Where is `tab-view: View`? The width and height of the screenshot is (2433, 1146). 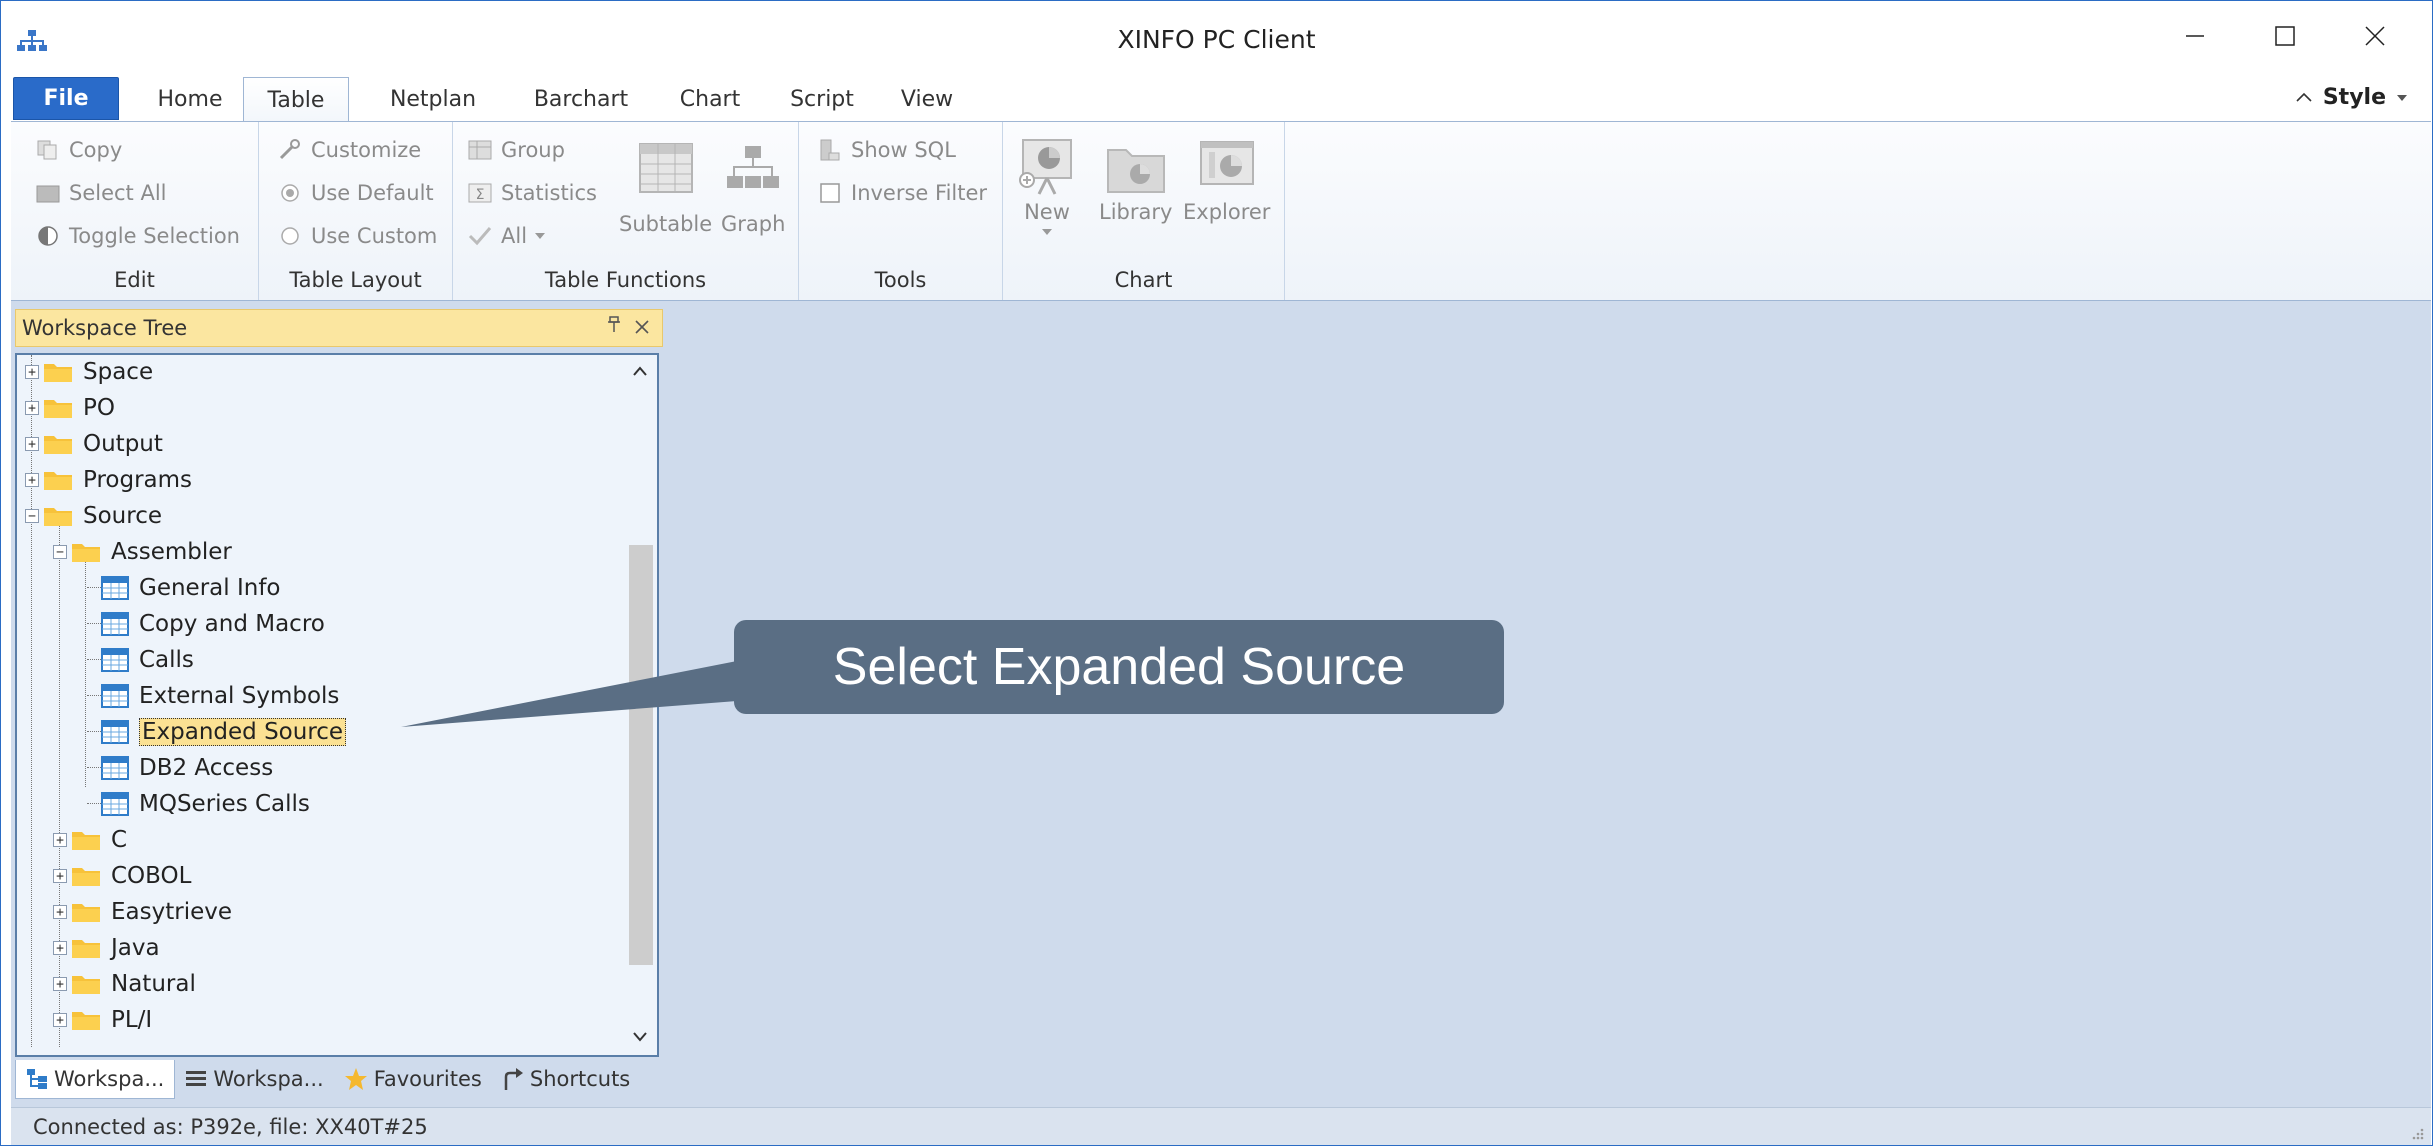
tab-view: View is located at coordinates (927, 99).